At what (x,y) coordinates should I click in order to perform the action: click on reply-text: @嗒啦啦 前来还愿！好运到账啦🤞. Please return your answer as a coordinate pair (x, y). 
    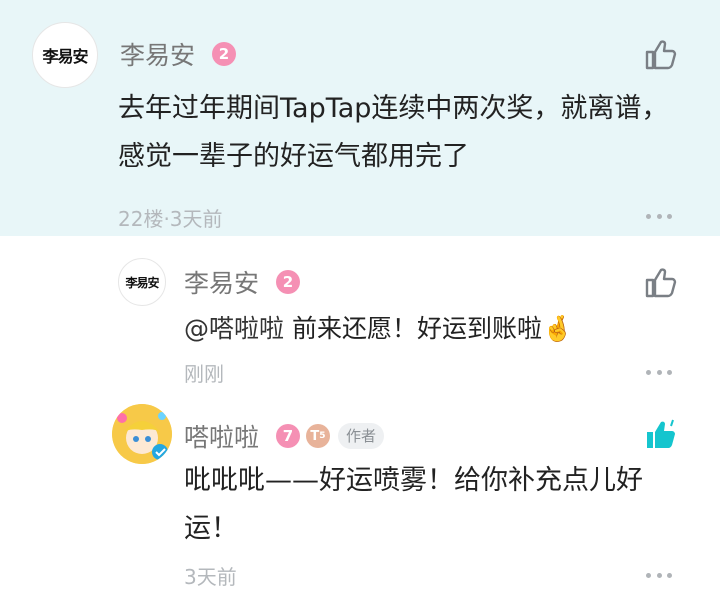
    Looking at the image, I should click on (378, 329).